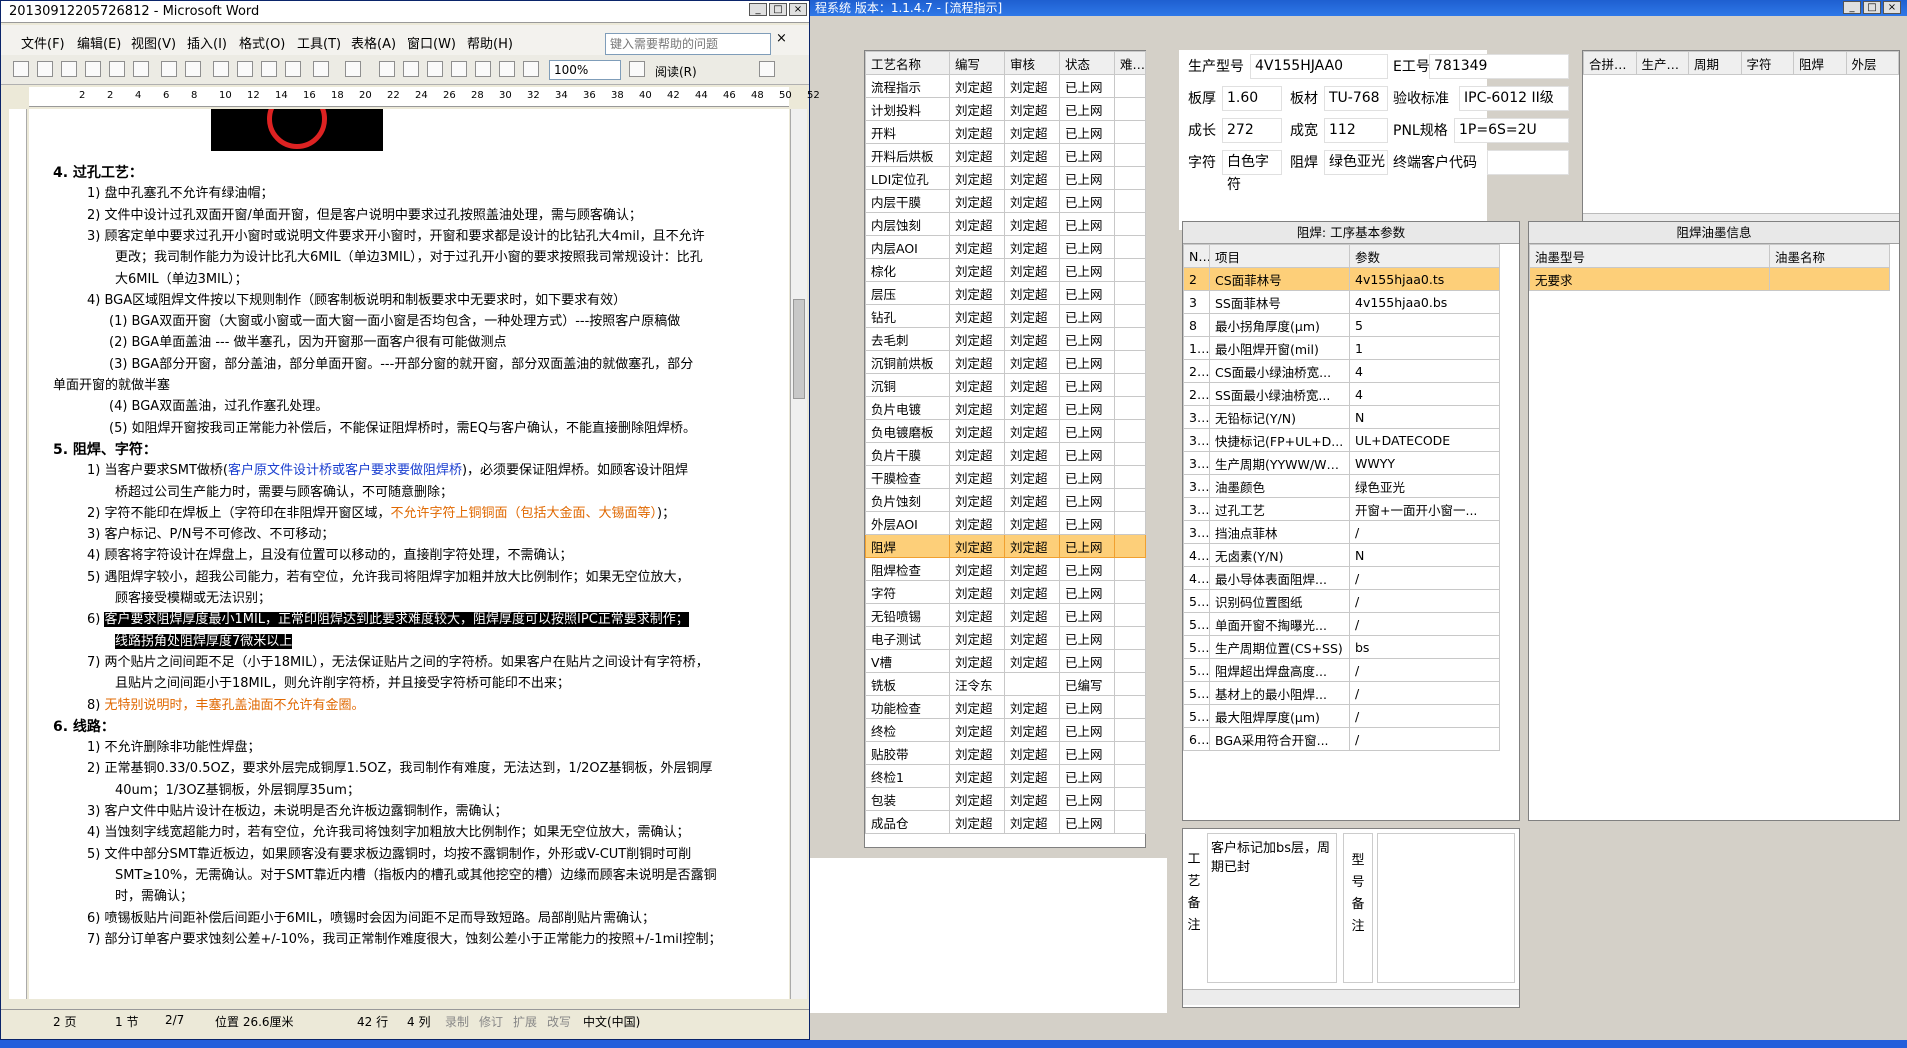  What do you see at coordinates (1341, 693) in the screenshot?
I see `table-row: 58 基材上的最小阻焊... /` at bounding box center [1341, 693].